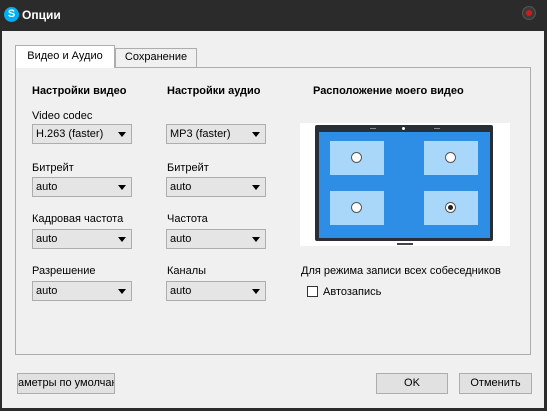  What do you see at coordinates (200, 134) in the screenshot?
I see `audio-codec-value: MP3 (faster)` at bounding box center [200, 134].